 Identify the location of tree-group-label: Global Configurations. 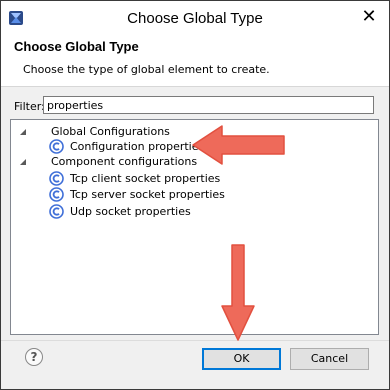
(110, 131).